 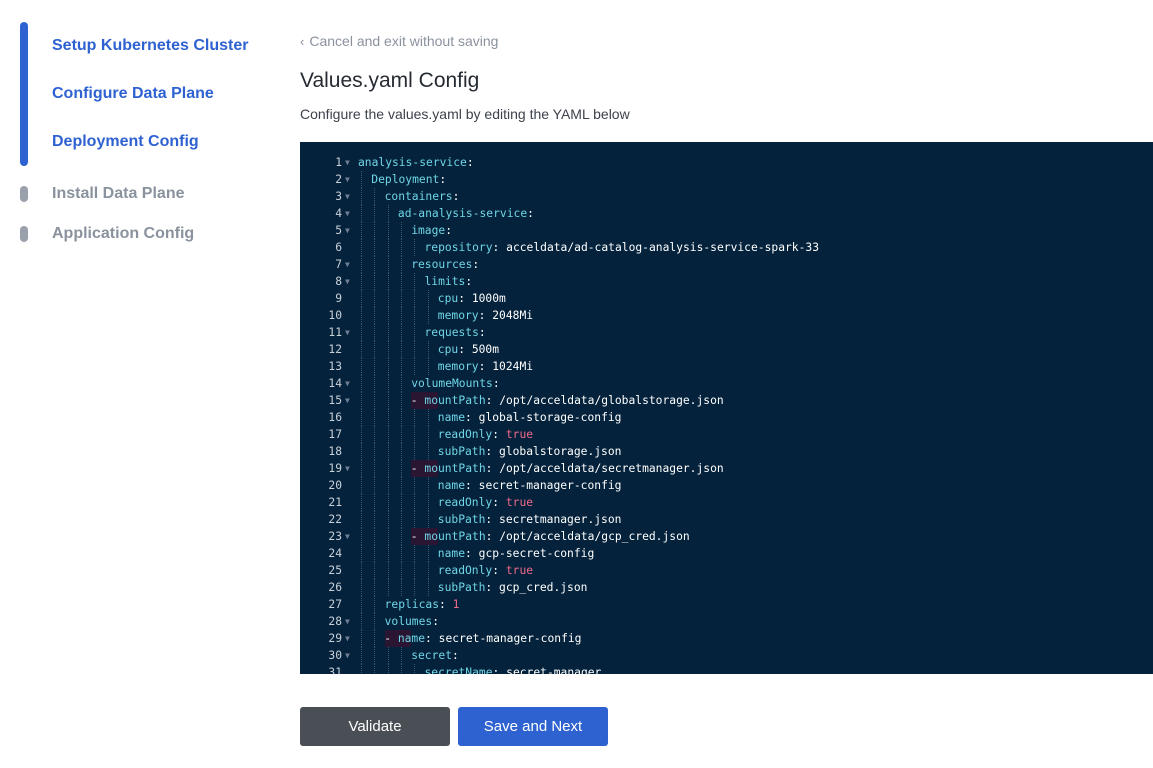 I want to click on yaml-value: 1000m, so click(x=488, y=298).